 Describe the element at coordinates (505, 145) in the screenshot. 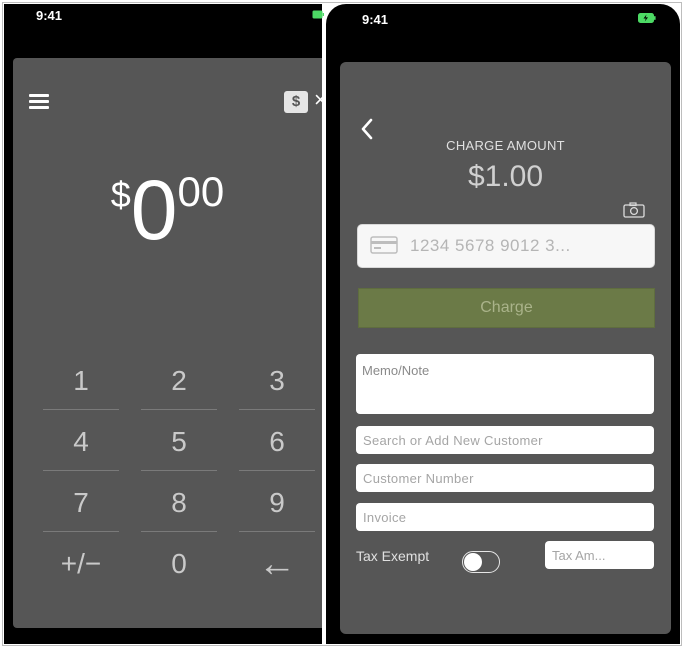

I see `charge-amount-label: CHARGE AMOUNT` at that location.